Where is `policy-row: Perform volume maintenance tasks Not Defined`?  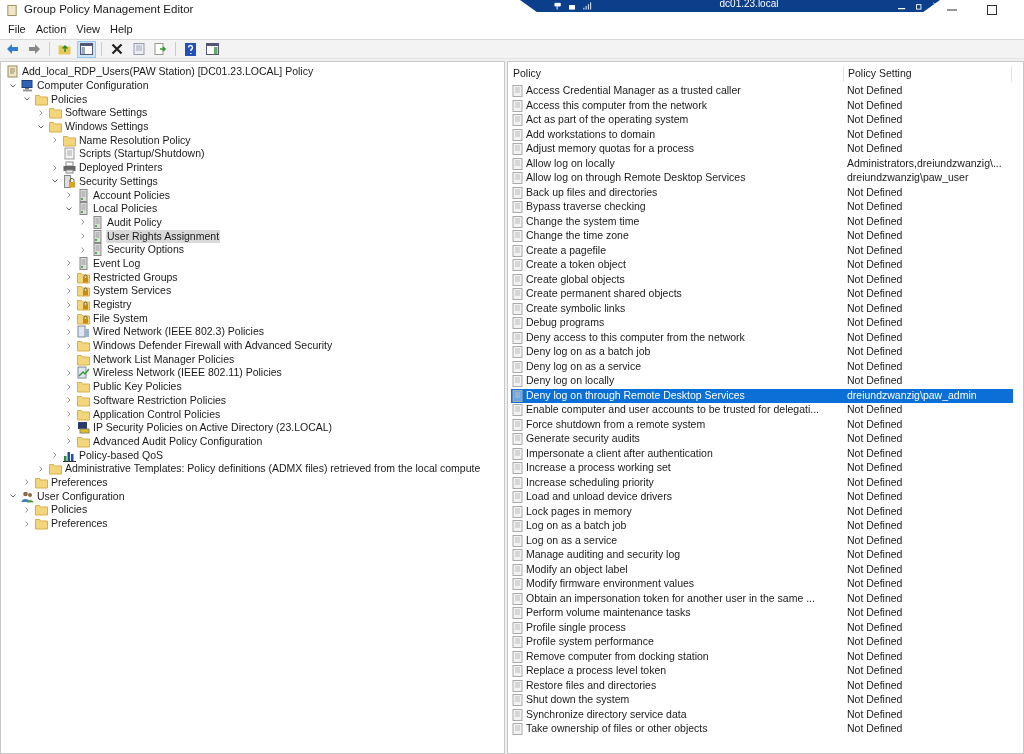
policy-row: Perform volume maintenance tasks Not Defined is located at coordinates (762, 613).